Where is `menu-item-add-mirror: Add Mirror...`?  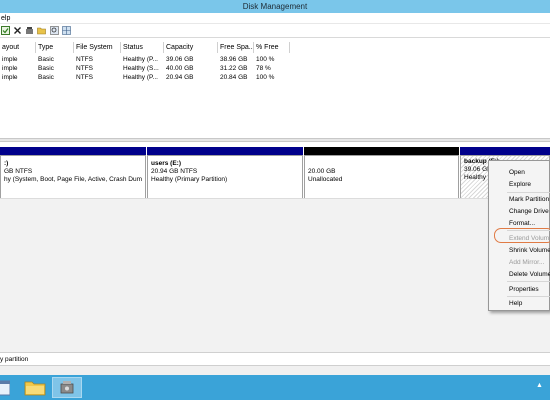
menu-item-add-mirror: Add Mirror... is located at coordinates (519, 262).